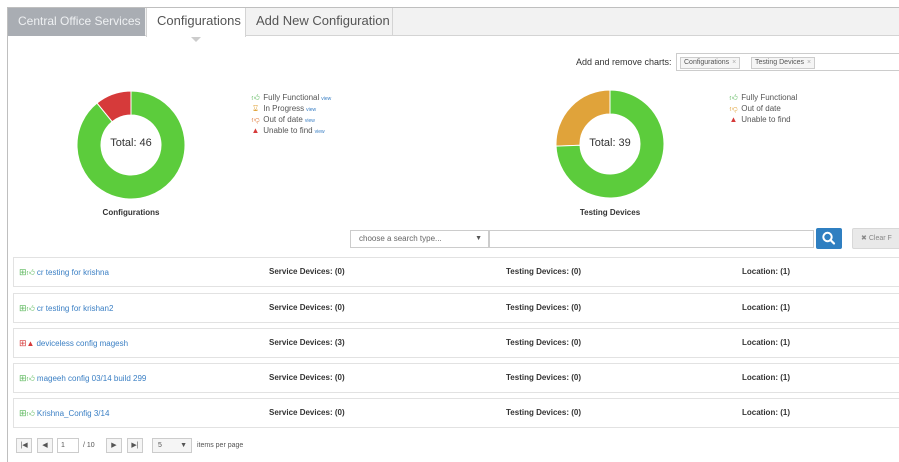 This screenshot has height=462, width=899. I want to click on legend-item: ⌛︎ In Progress view, so click(290, 108).